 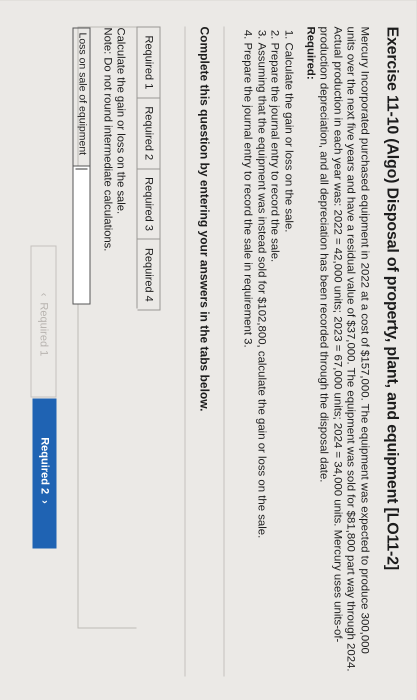 What do you see at coordinates (287, 360) in the screenshot?
I see `requirement-item: Calculate the gain or loss on the sale.` at bounding box center [287, 360].